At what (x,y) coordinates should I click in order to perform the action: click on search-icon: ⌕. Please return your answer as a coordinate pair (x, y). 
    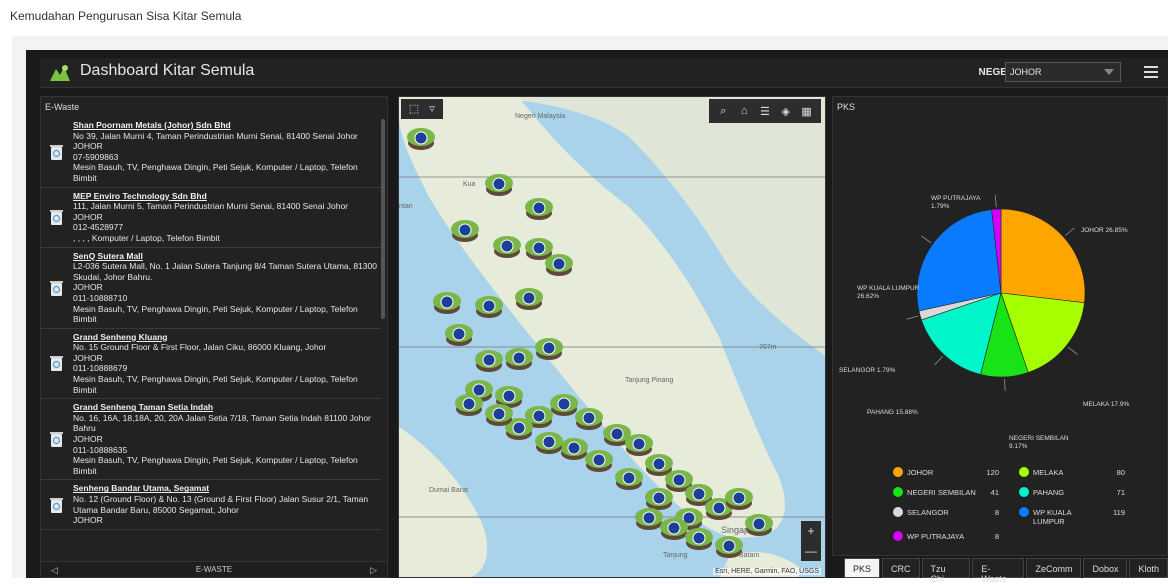
    Looking at the image, I should click on (723, 111).